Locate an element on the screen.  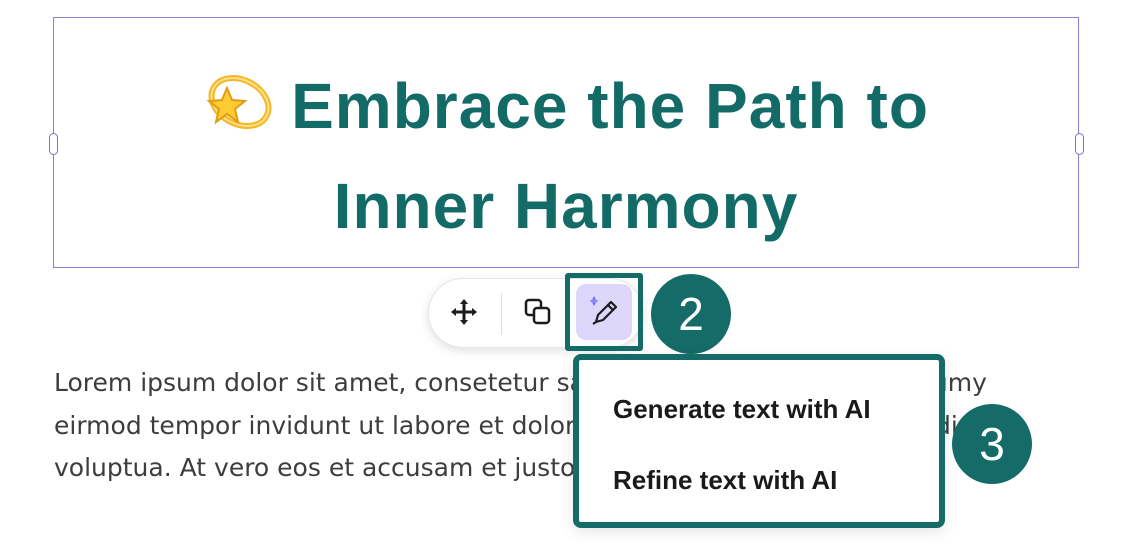
menu-item-refine-text: Refine text with AI is located at coordinates (725, 480).